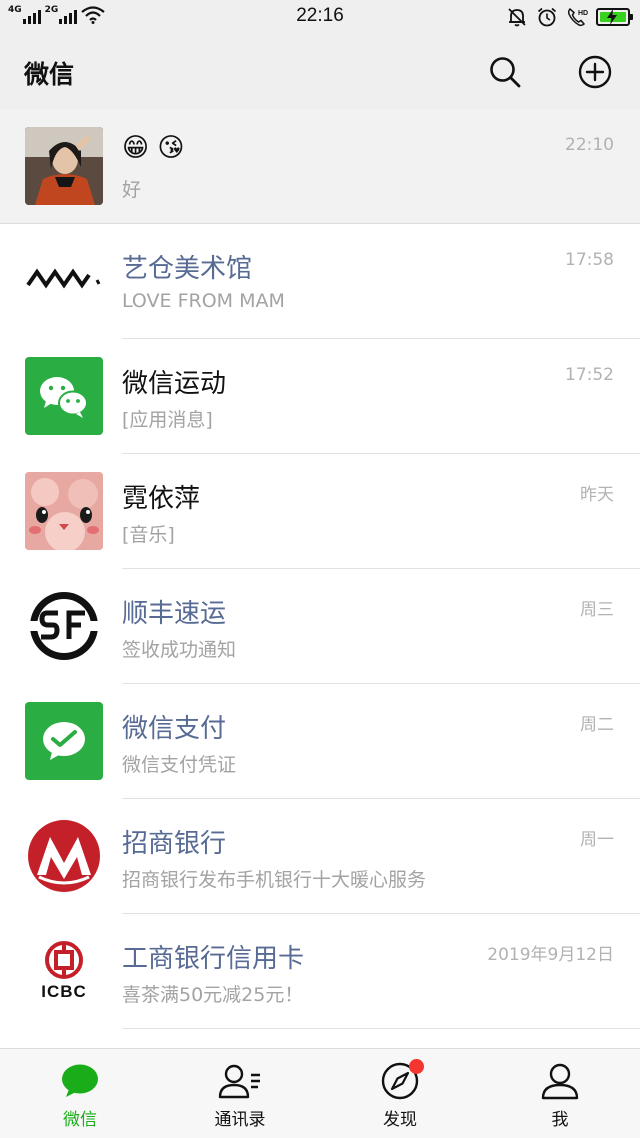 The height and width of the screenshot is (1138, 640). I want to click on chat-preview: 喜茶满50元减25元！, so click(213, 995).